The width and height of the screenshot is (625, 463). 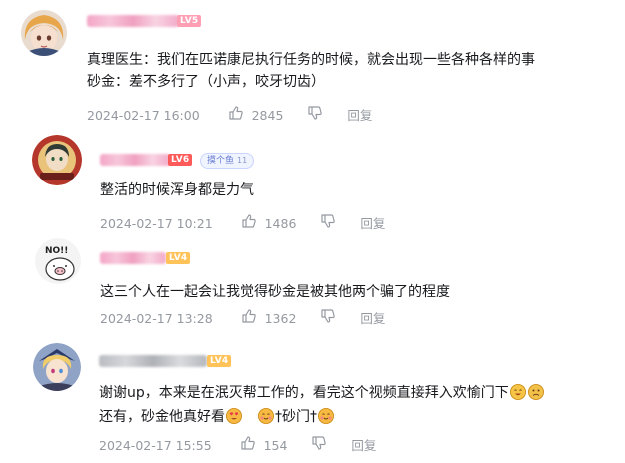 I want to click on comment-text: 整活的时候浑身都是力气, so click(x=177, y=190).